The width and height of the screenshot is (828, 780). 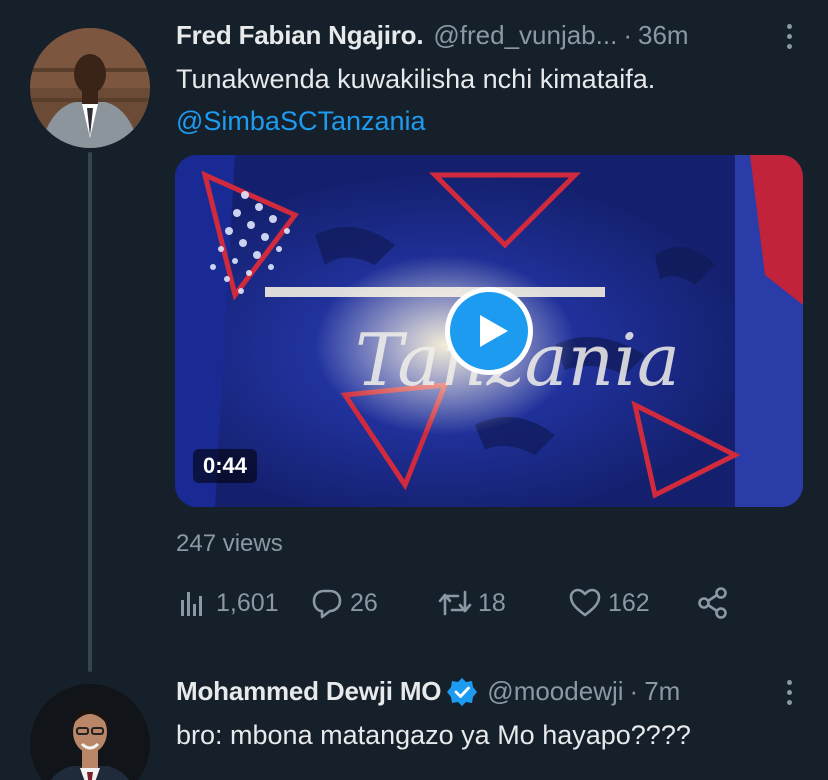 I want to click on author-handle: @moodewji, so click(x=555, y=691).